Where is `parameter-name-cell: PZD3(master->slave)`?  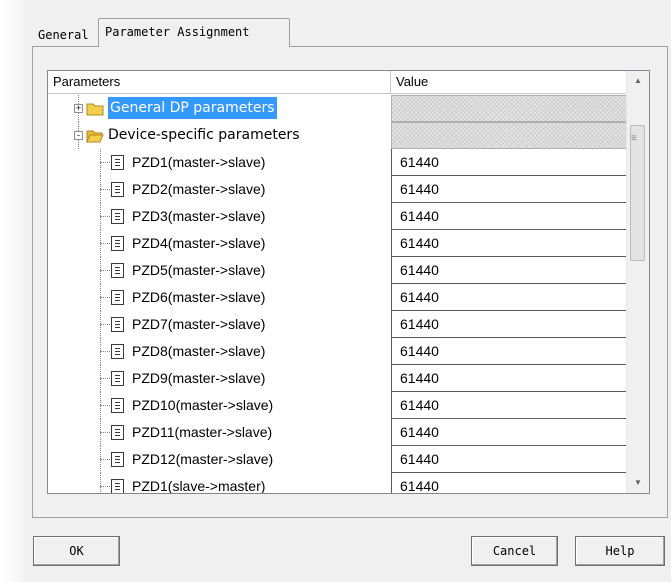
parameter-name-cell: PZD3(master->slave) is located at coordinates (219, 216).